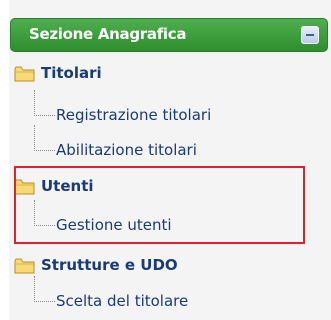  What do you see at coordinates (108, 34) in the screenshot?
I see `section-title: Sezione Anagrafica` at bounding box center [108, 34].